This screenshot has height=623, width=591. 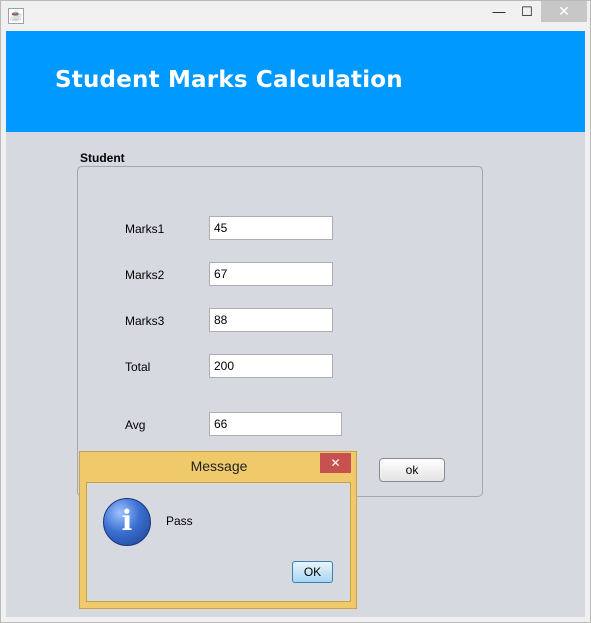 What do you see at coordinates (219, 466) in the screenshot?
I see `dialog-title: Message` at bounding box center [219, 466].